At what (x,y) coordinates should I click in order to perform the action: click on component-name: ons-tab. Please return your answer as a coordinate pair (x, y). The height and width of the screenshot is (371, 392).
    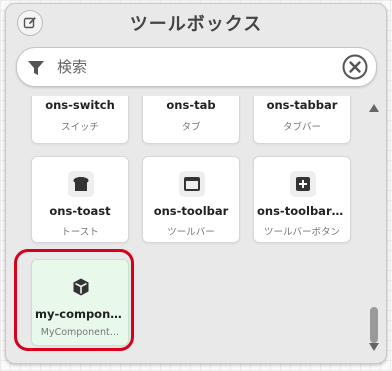
    Looking at the image, I should click on (191, 105).